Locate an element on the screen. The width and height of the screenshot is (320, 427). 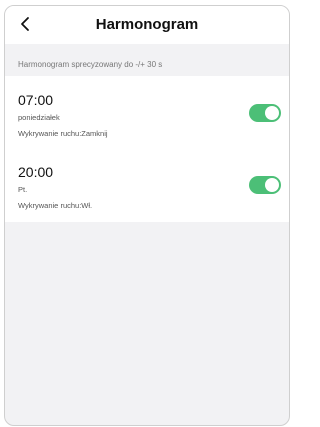
schedule-motion-detection: Wykrywanie ruchu:Zamknij is located at coordinates (63, 133).